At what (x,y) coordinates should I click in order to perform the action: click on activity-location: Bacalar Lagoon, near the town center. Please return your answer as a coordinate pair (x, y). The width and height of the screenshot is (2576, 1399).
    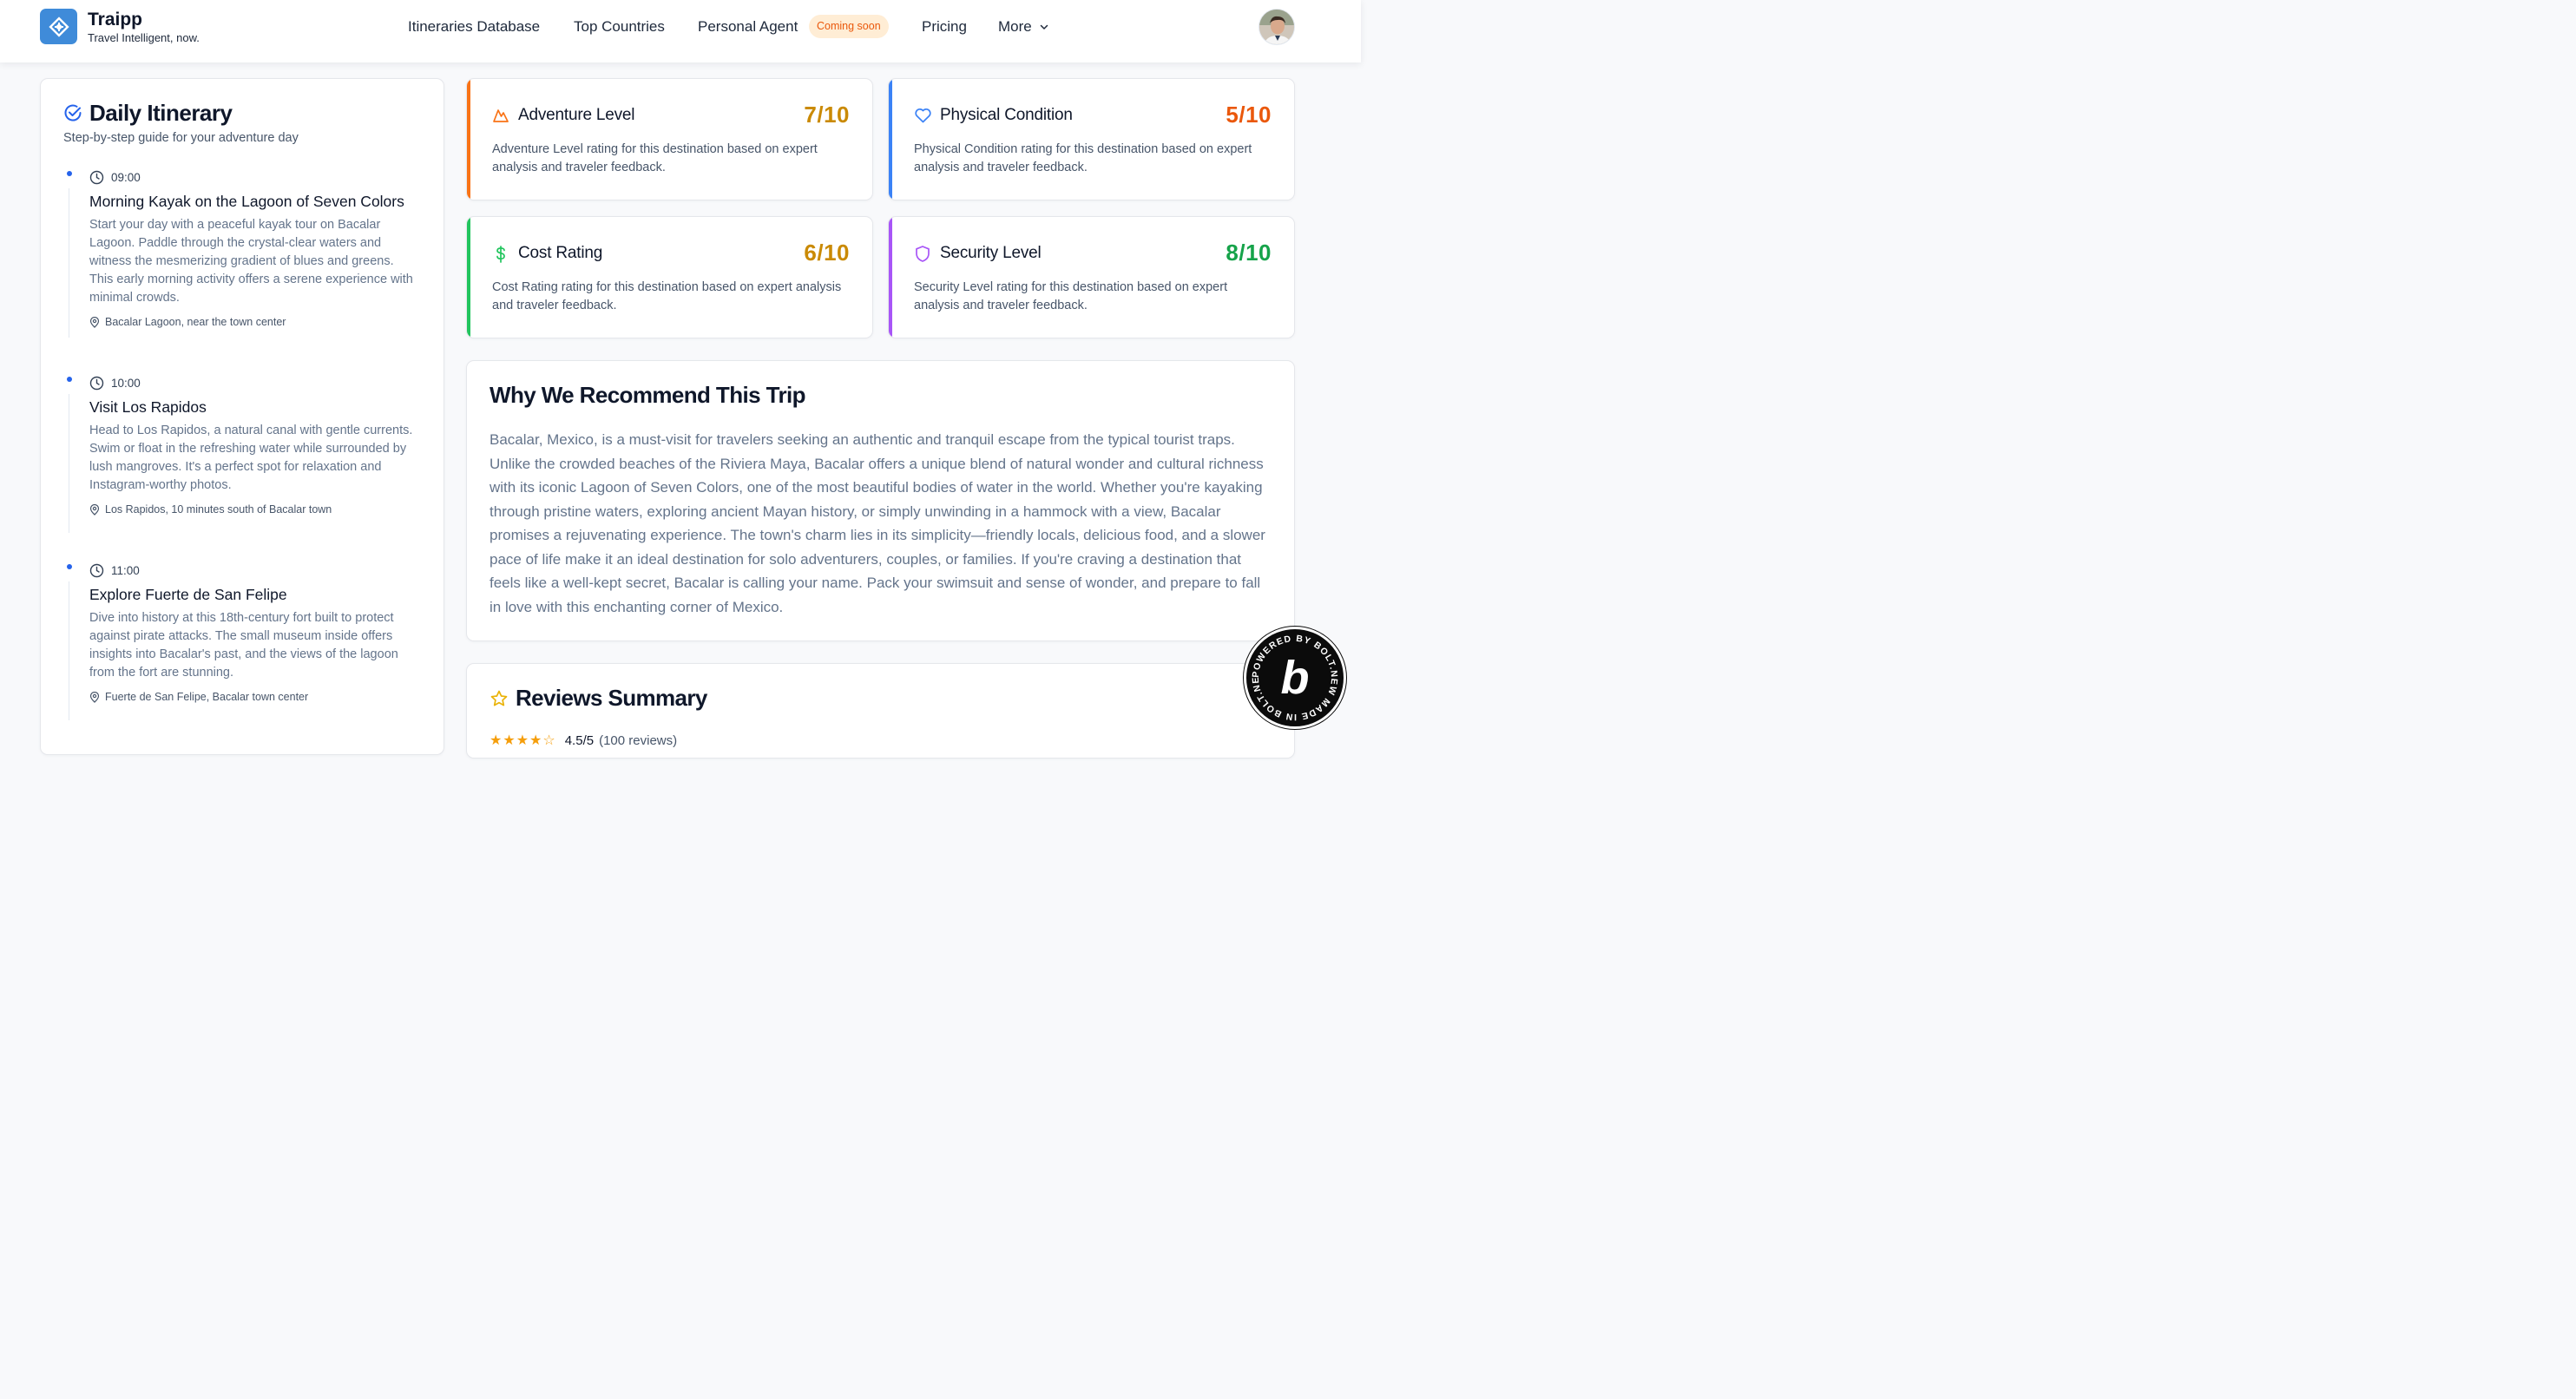
    Looking at the image, I should click on (188, 322).